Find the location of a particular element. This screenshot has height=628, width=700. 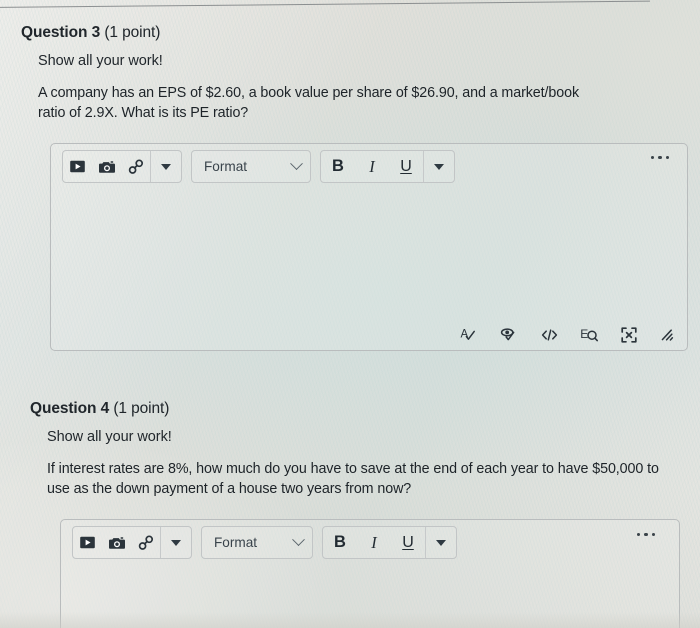

question-3-title: Question 3 (1 point) is located at coordinates (360, 33).